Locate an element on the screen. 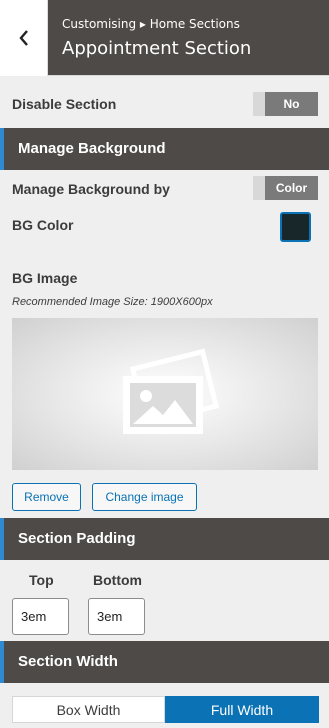 Image resolution: width=329 pixels, height=728 pixels. bg-color-swatch is located at coordinates (295, 227).